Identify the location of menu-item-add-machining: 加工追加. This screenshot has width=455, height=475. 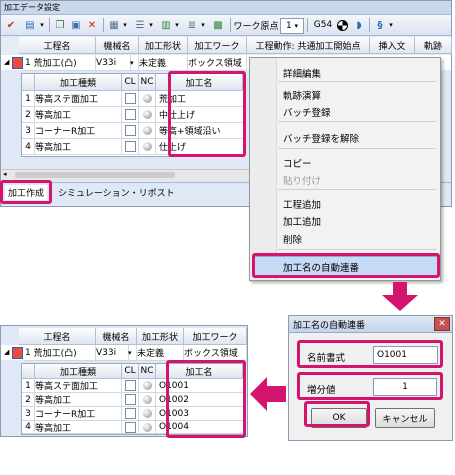
(302, 221).